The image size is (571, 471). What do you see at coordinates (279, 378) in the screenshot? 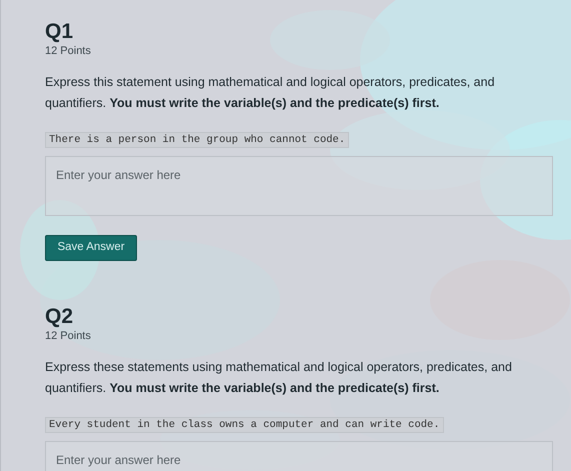
I see `question-prompt: Express these statements using mathematical and logical operators, predicates, and quantifiers. You must write the variable(s) and the predicate(s) first.` at bounding box center [279, 378].